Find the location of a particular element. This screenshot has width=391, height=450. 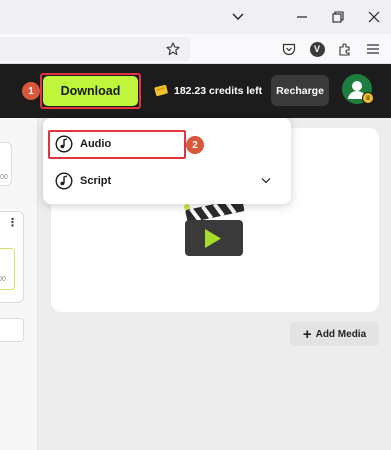

clapperboard-icon is located at coordinates (214, 227).